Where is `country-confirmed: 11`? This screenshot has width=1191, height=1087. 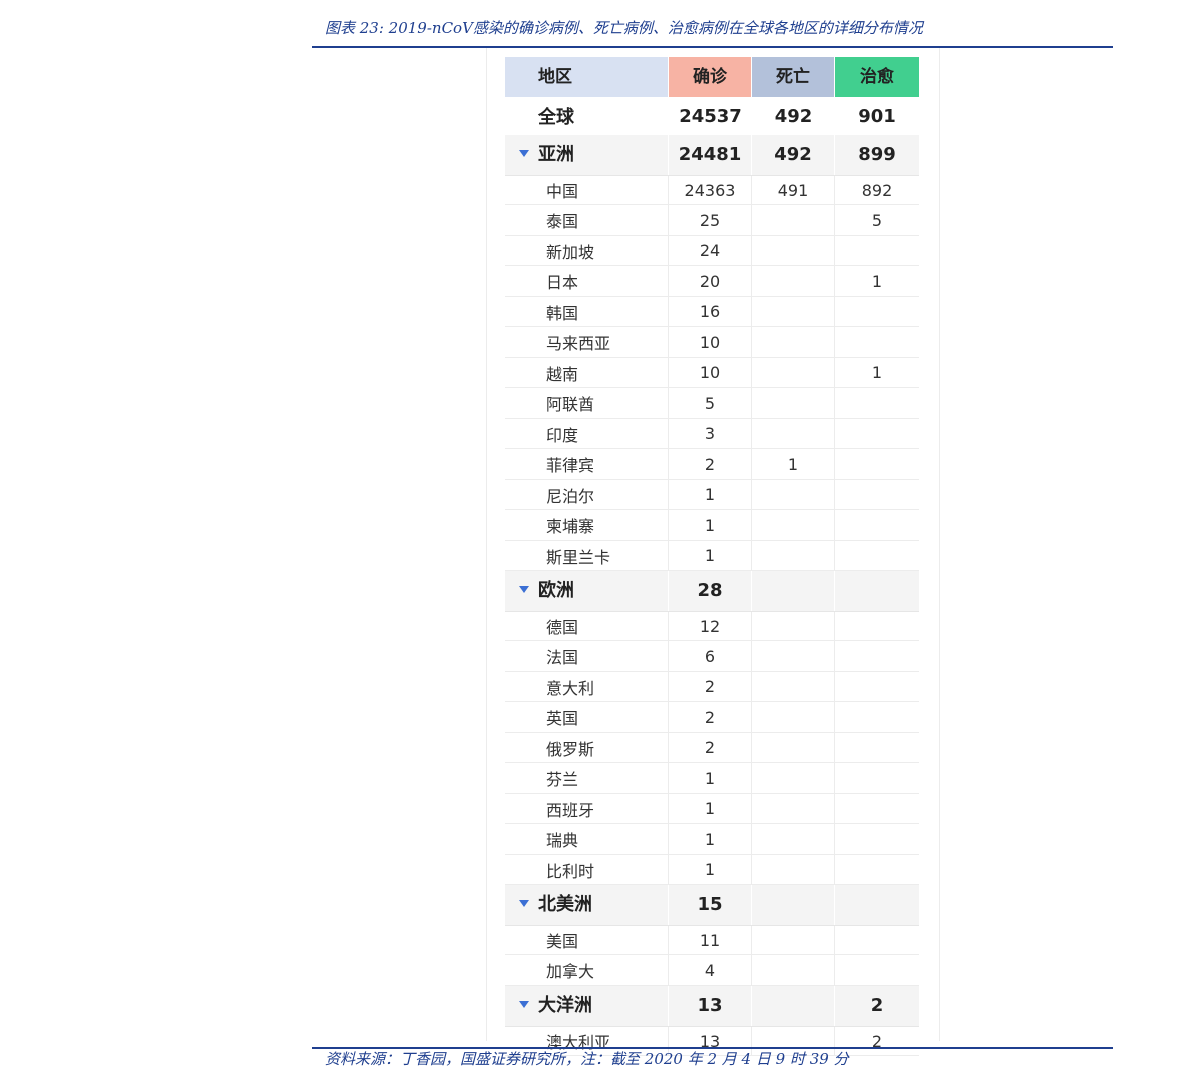
country-confirmed: 11 is located at coordinates (710, 940).